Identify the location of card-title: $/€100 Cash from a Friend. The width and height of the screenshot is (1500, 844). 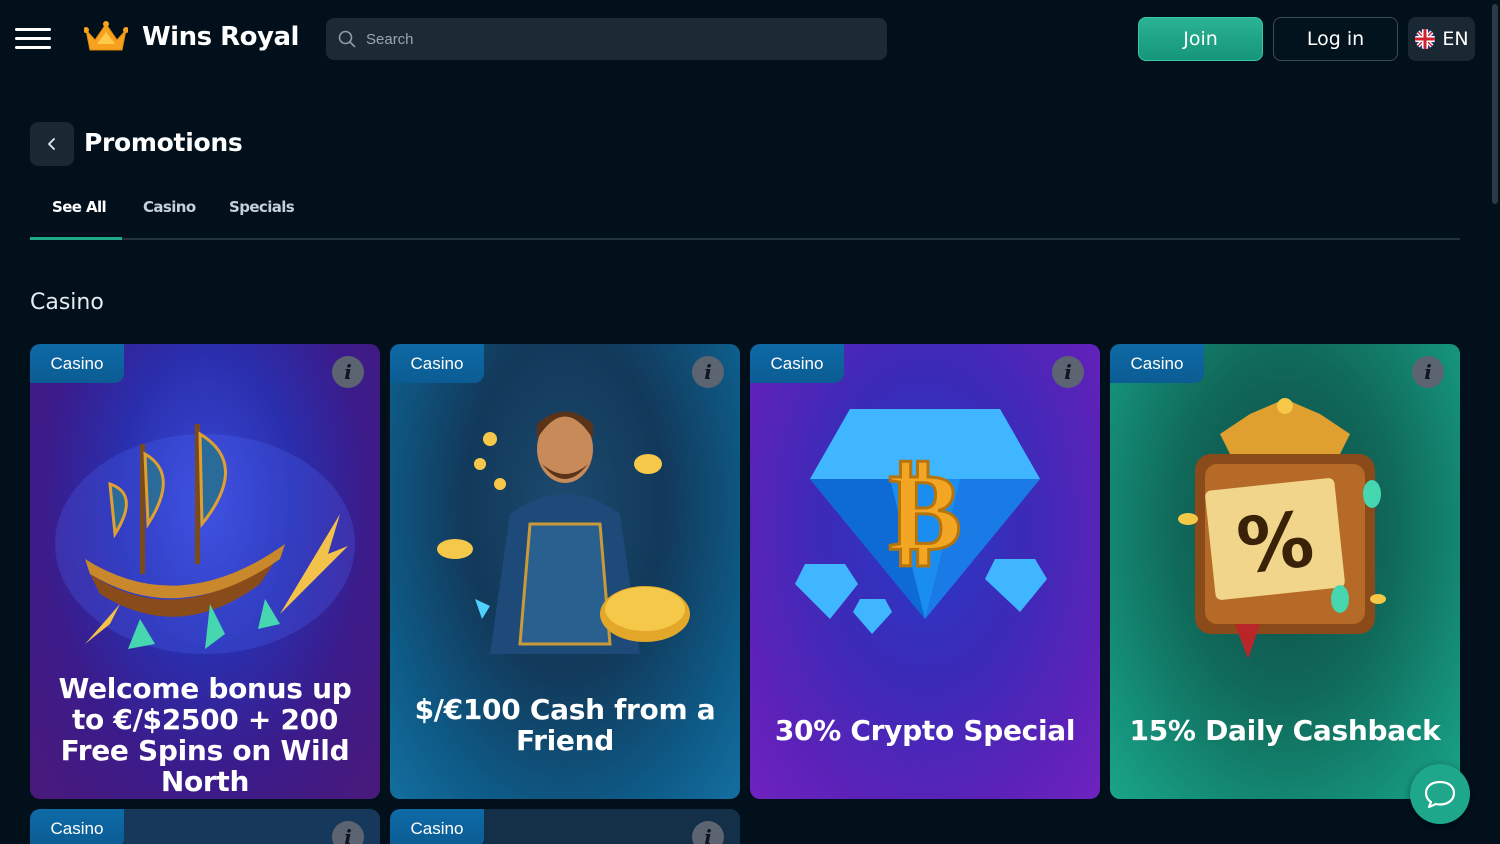
(565, 725).